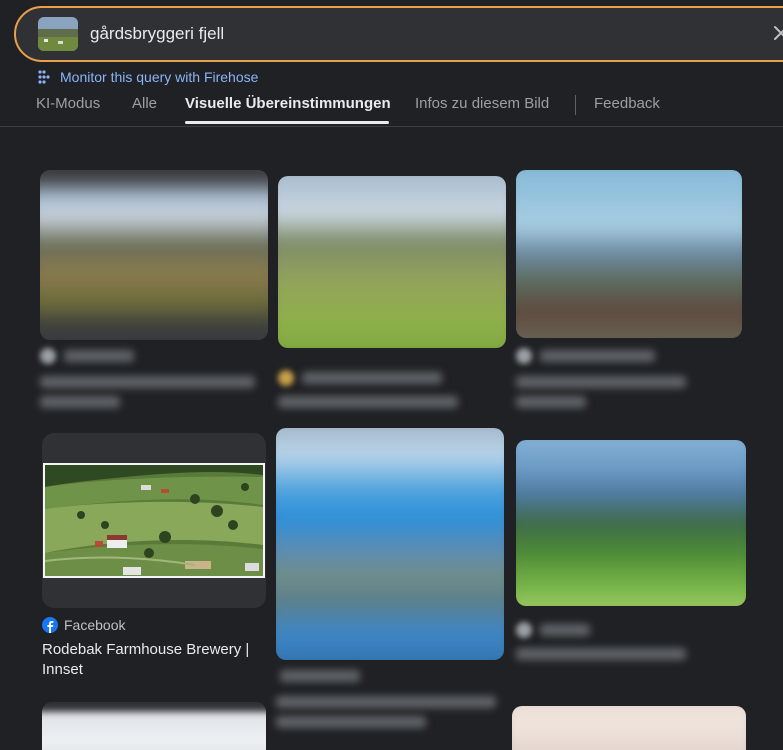  I want to click on tab-feedback: Feedback, so click(627, 103).